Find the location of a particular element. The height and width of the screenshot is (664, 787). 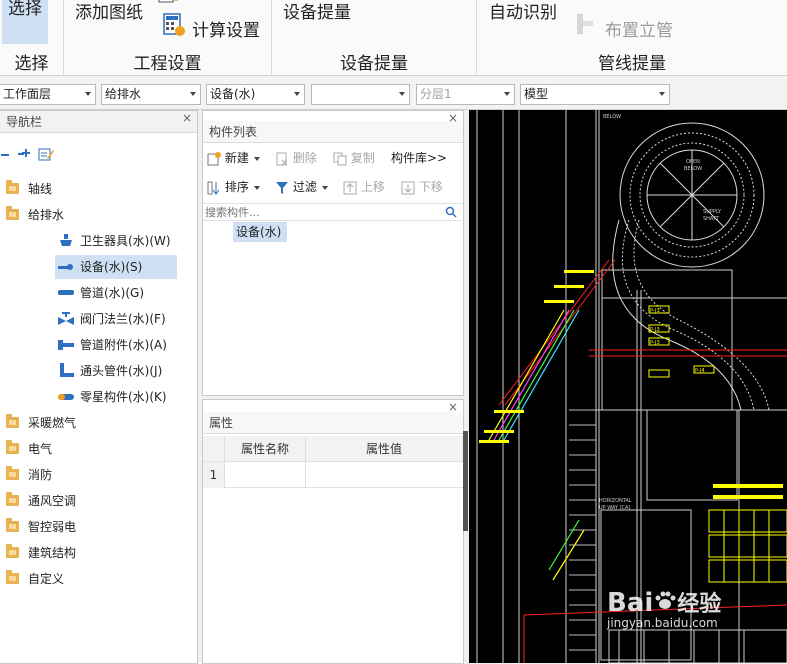

move-up-button: 上移 is located at coordinates (364, 186).